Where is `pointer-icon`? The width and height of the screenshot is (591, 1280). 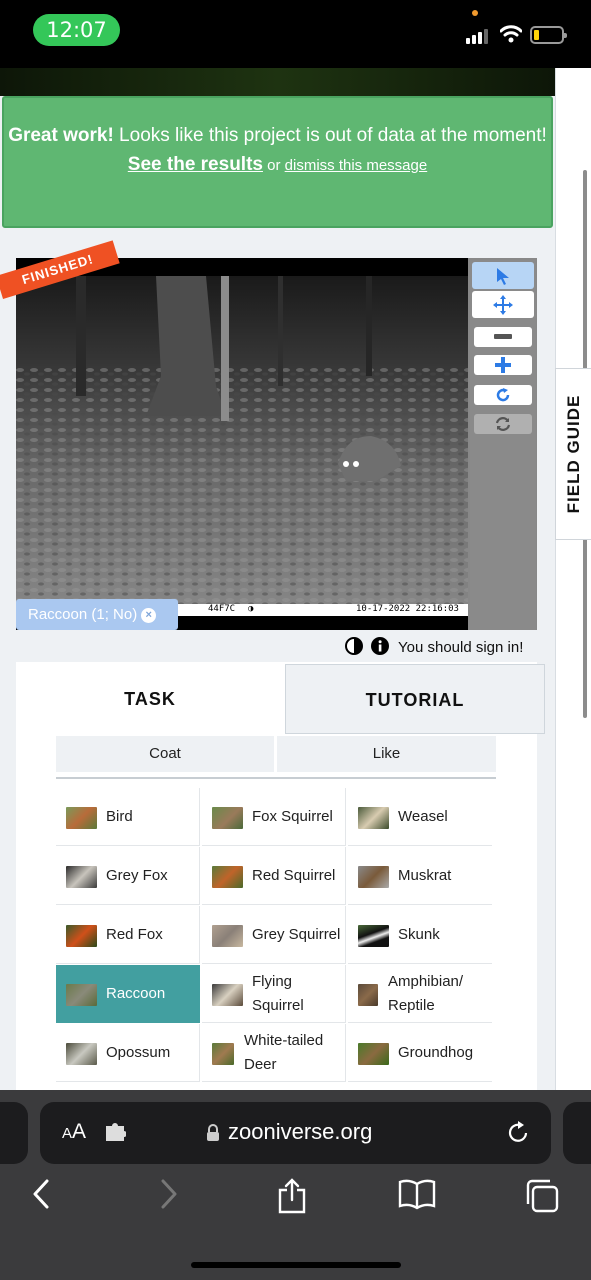 pointer-icon is located at coordinates (503, 276).